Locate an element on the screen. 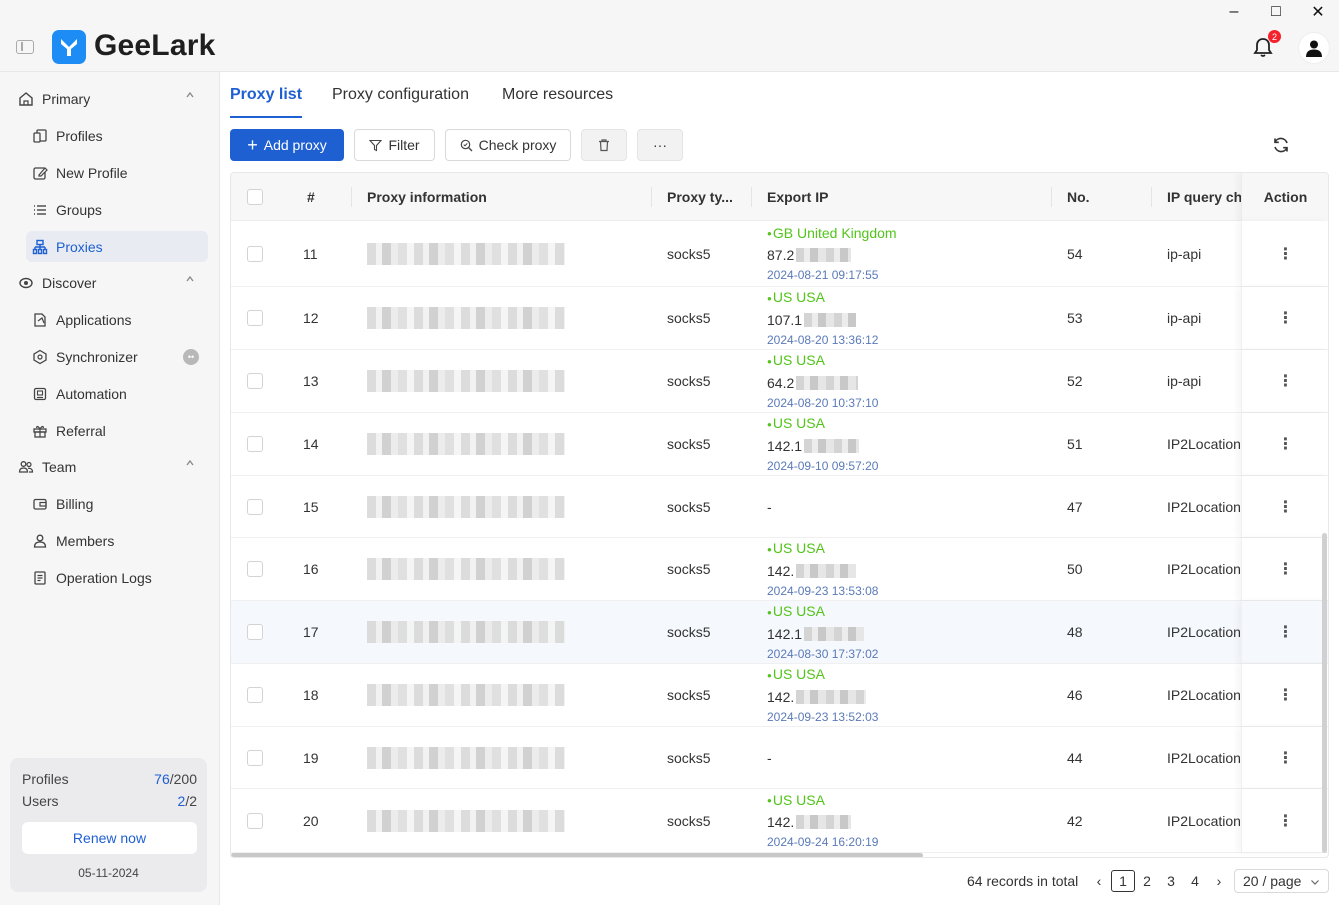  sidebar-toggle-icon is located at coordinates (25, 47).